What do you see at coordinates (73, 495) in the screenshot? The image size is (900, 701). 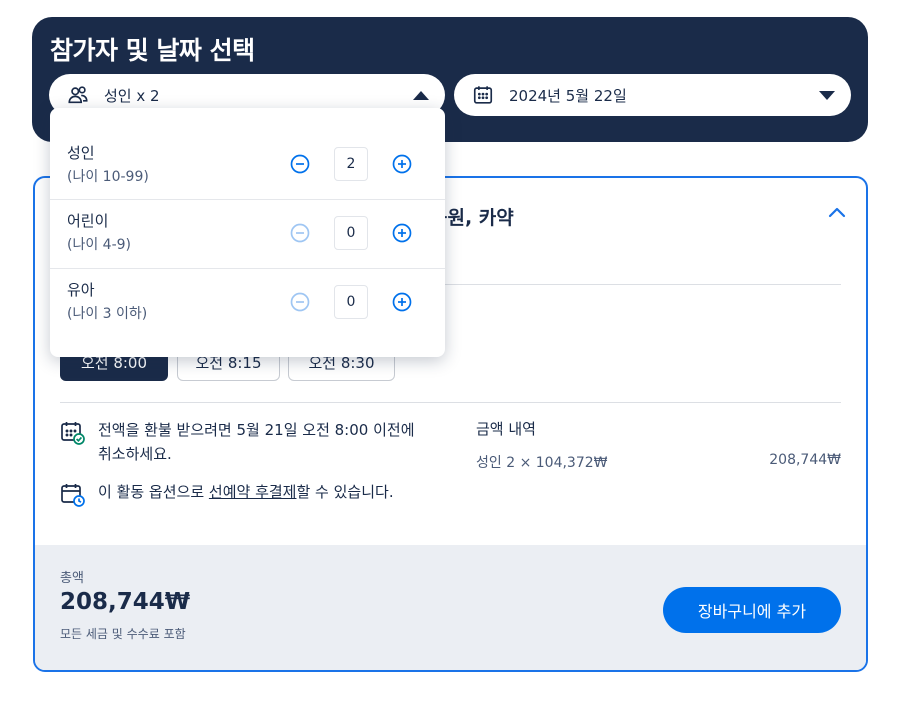 I see `calendar-clock-icon` at bounding box center [73, 495].